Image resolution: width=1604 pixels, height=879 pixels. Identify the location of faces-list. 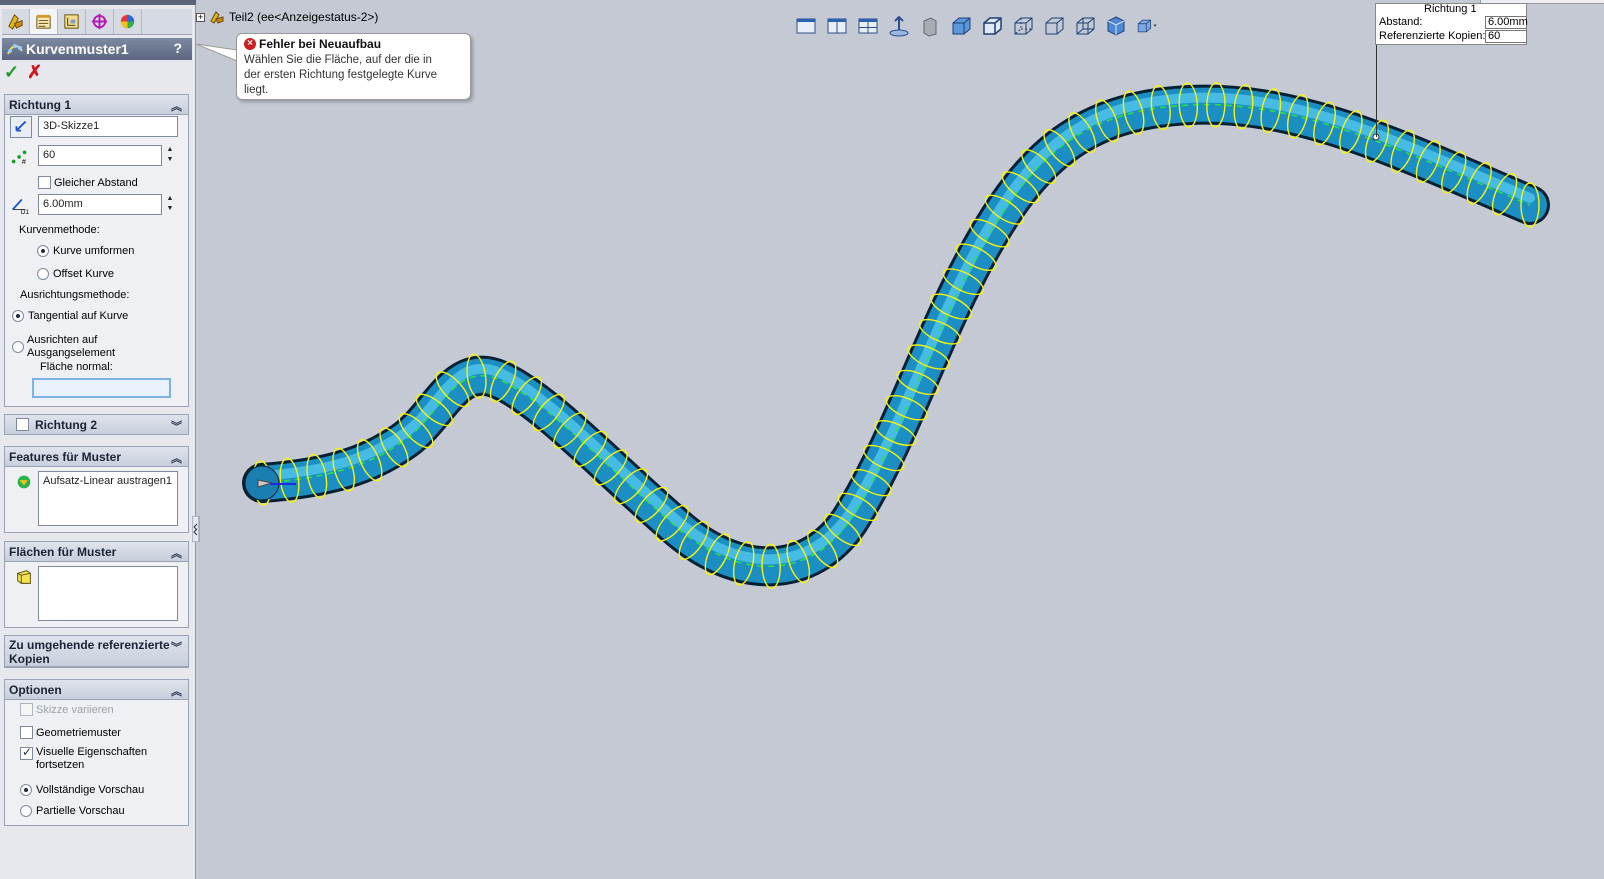
(108, 593).